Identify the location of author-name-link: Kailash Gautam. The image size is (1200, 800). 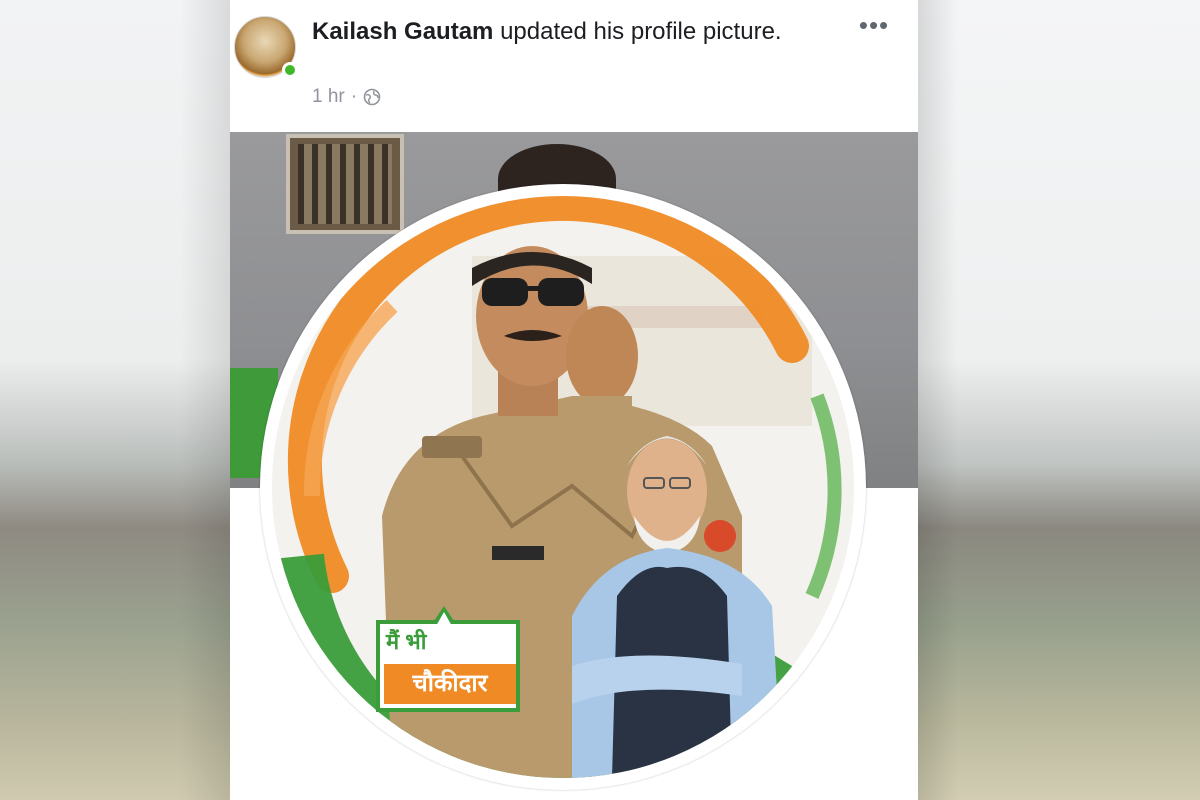
(402, 31).